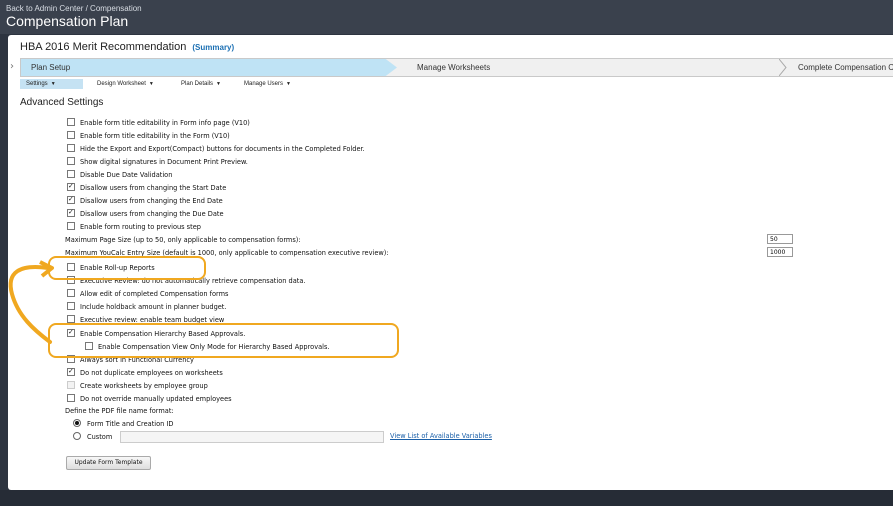 This screenshot has width=893, height=506. I want to click on checkbox-disabled, so click(71, 385).